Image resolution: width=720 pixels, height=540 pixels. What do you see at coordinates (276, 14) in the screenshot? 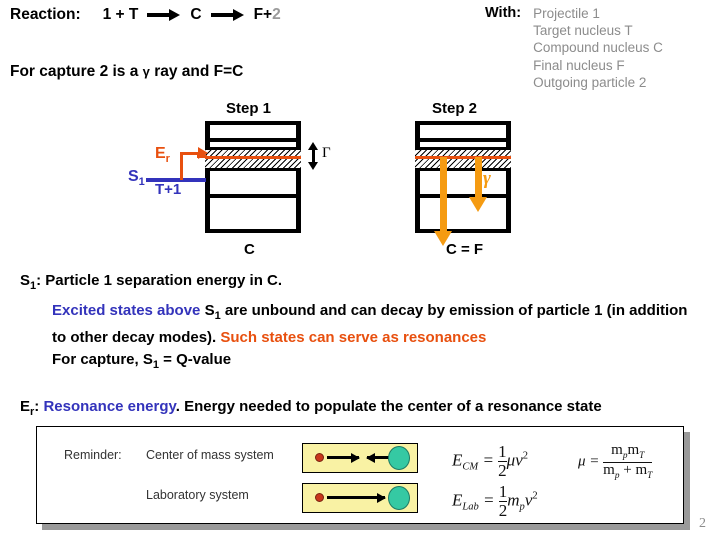
I see `products-tail: 2` at bounding box center [276, 14].